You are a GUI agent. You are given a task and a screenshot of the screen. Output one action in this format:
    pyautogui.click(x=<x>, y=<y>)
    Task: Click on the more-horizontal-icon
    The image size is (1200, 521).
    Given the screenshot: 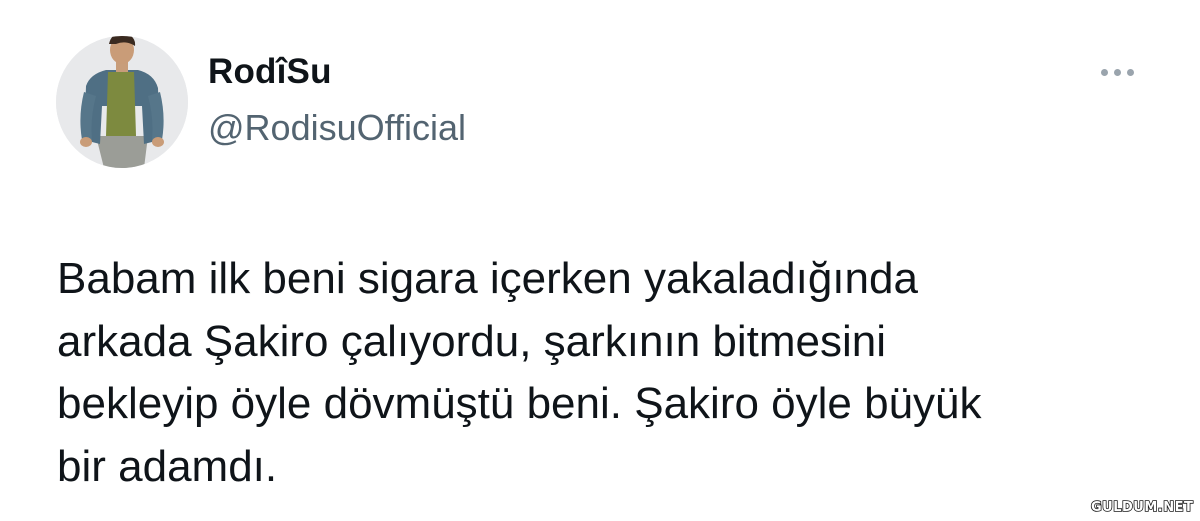 What is the action you would take?
    pyautogui.click(x=1117, y=72)
    